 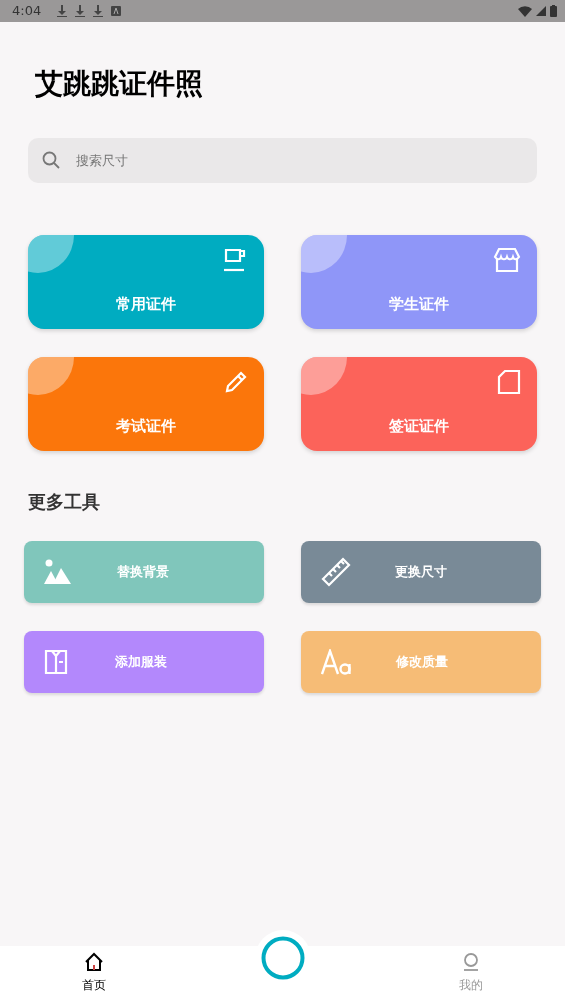 I want to click on category-card: 学生证件, so click(x=419, y=282).